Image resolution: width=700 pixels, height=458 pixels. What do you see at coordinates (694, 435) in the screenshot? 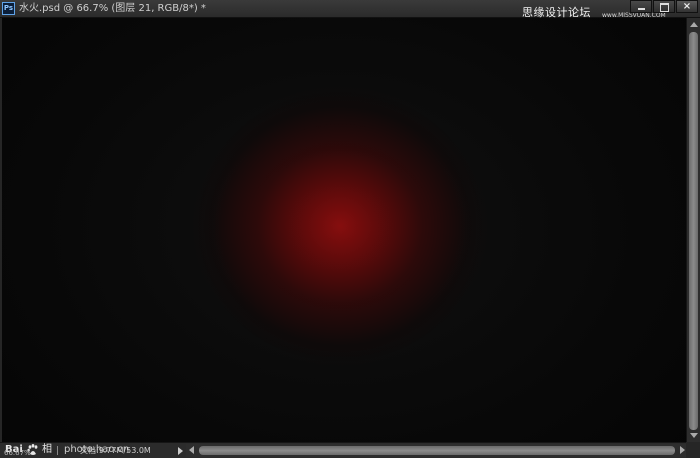
I see `scroll-down-arrow-icon` at bounding box center [694, 435].